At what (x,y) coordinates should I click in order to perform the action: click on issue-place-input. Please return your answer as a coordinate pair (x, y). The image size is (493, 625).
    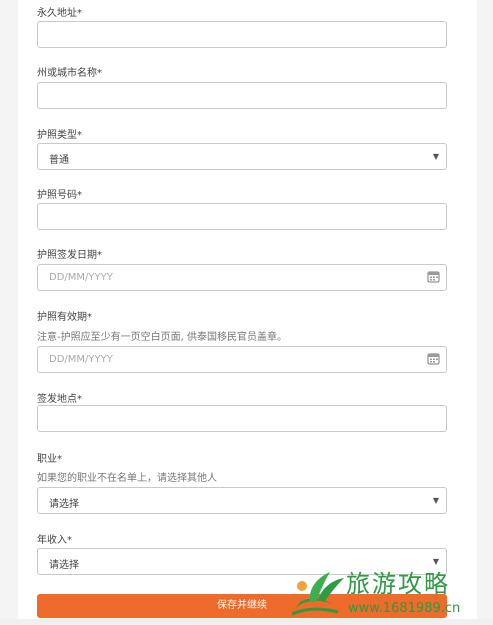
    Looking at the image, I should click on (242, 418).